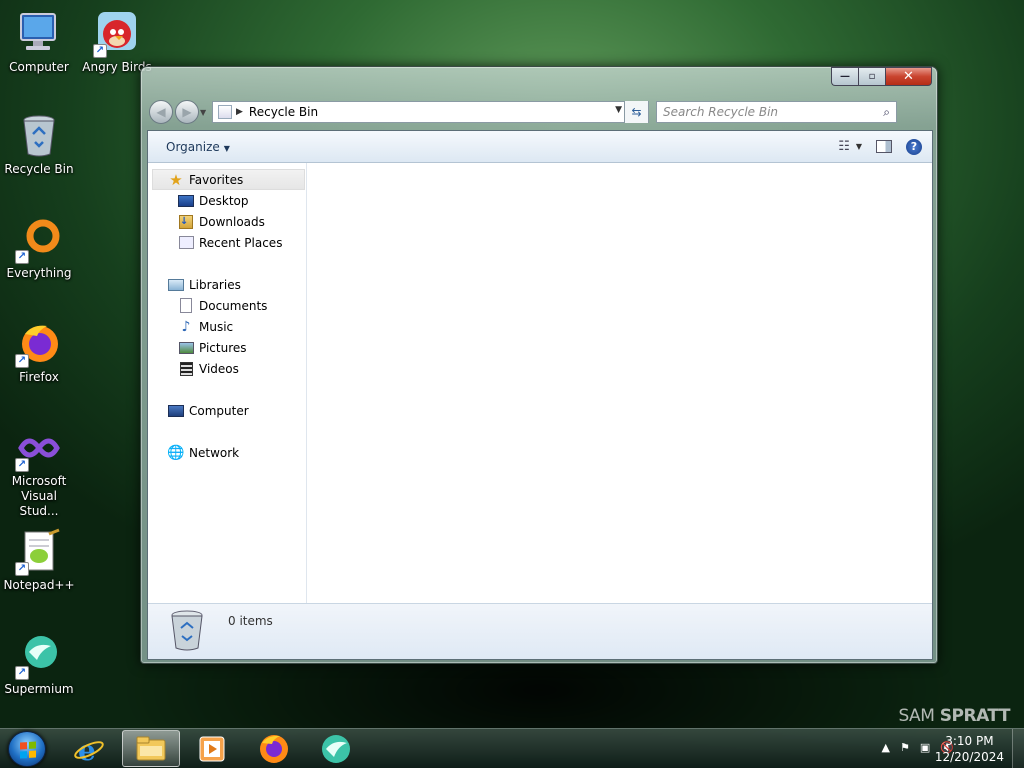  Describe the element at coordinates (969, 749) in the screenshot. I see `taskbar-clock: 3:10 PM 12/20/2024` at that location.